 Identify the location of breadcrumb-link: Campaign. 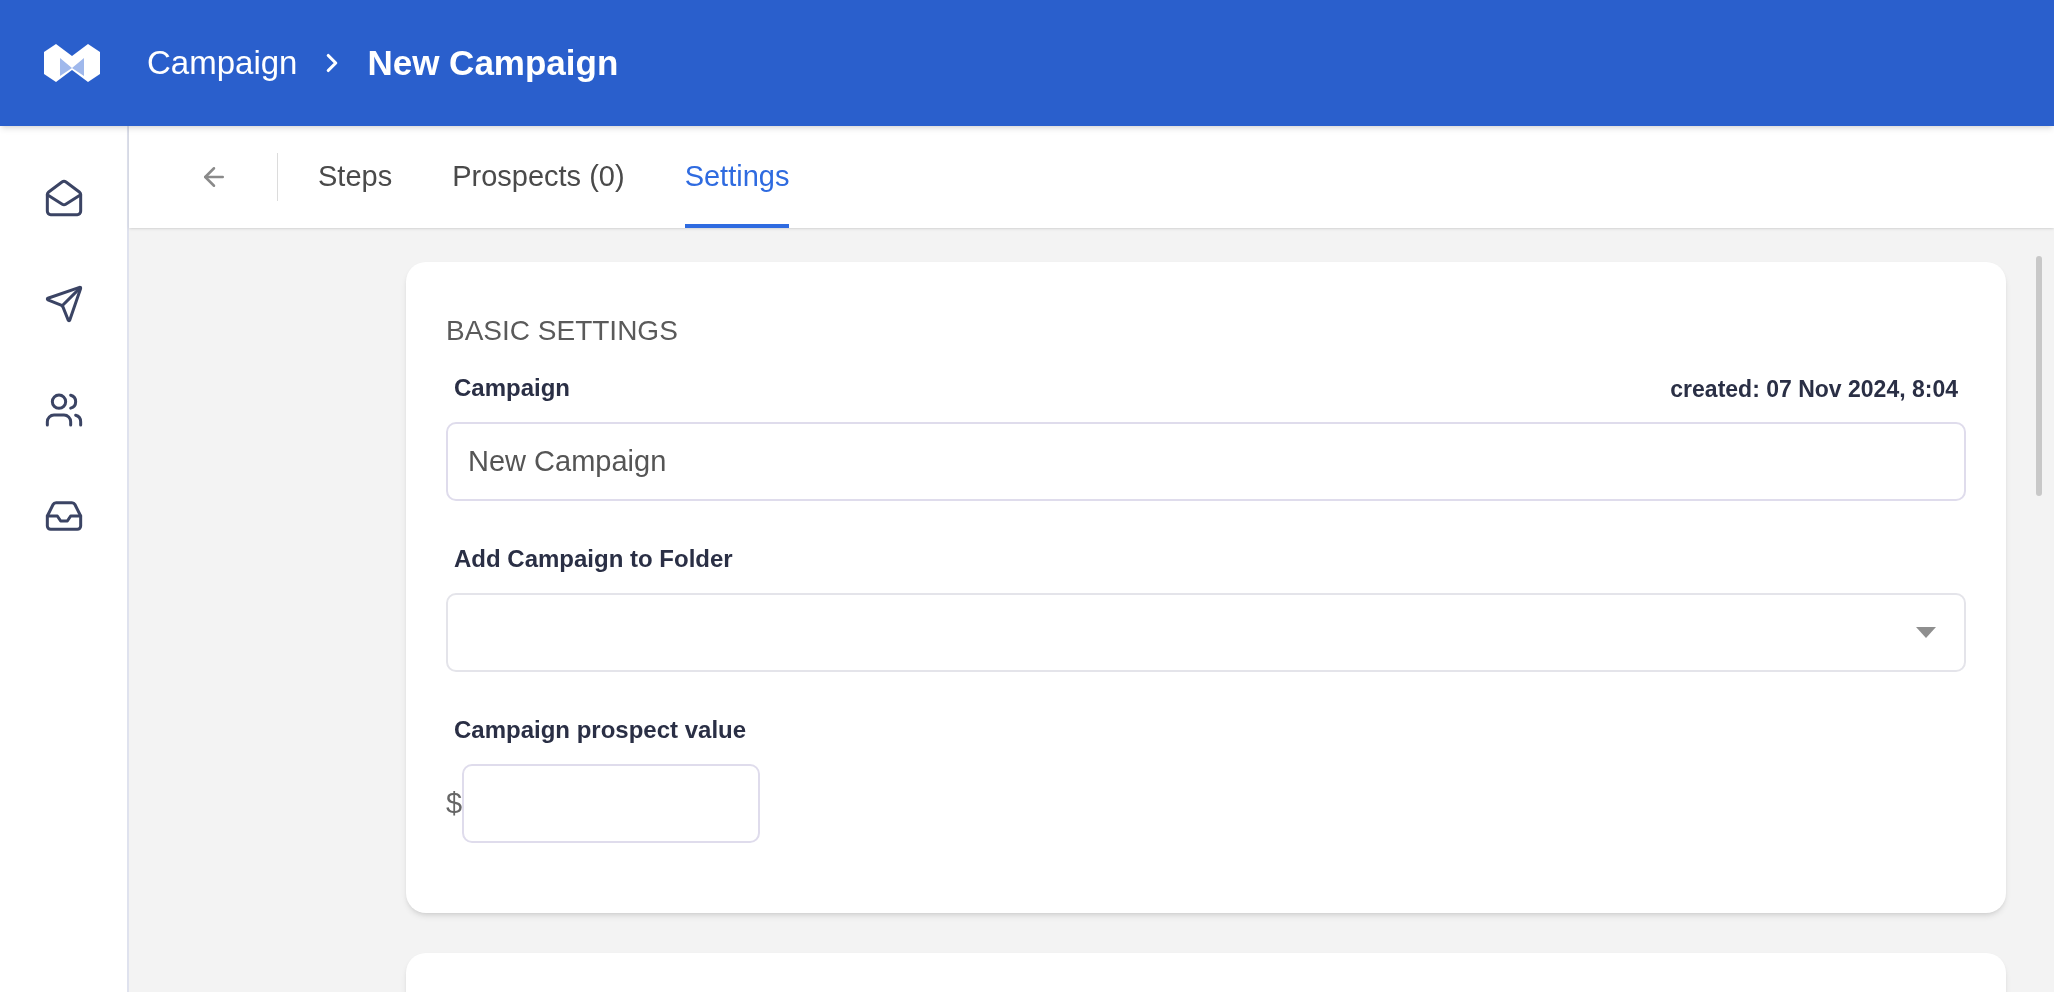
(222, 63).